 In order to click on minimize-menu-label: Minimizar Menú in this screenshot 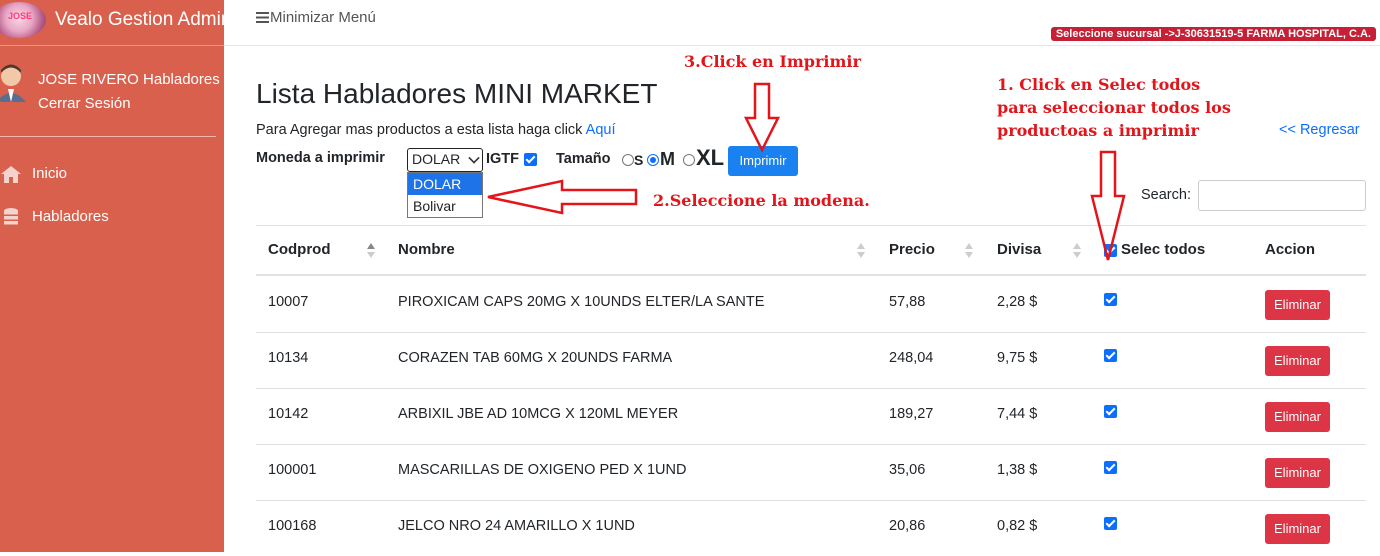, I will do `click(323, 17)`.